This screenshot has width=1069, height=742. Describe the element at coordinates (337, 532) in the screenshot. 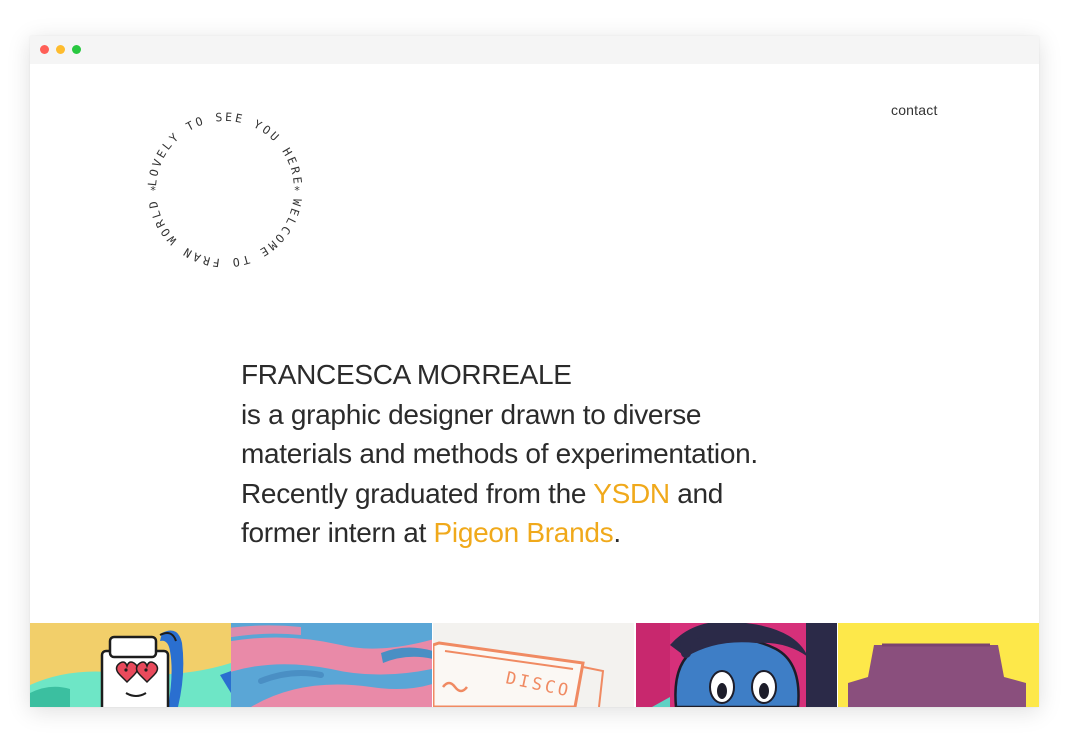

I see `intro-line-4-start: former intern at` at that location.